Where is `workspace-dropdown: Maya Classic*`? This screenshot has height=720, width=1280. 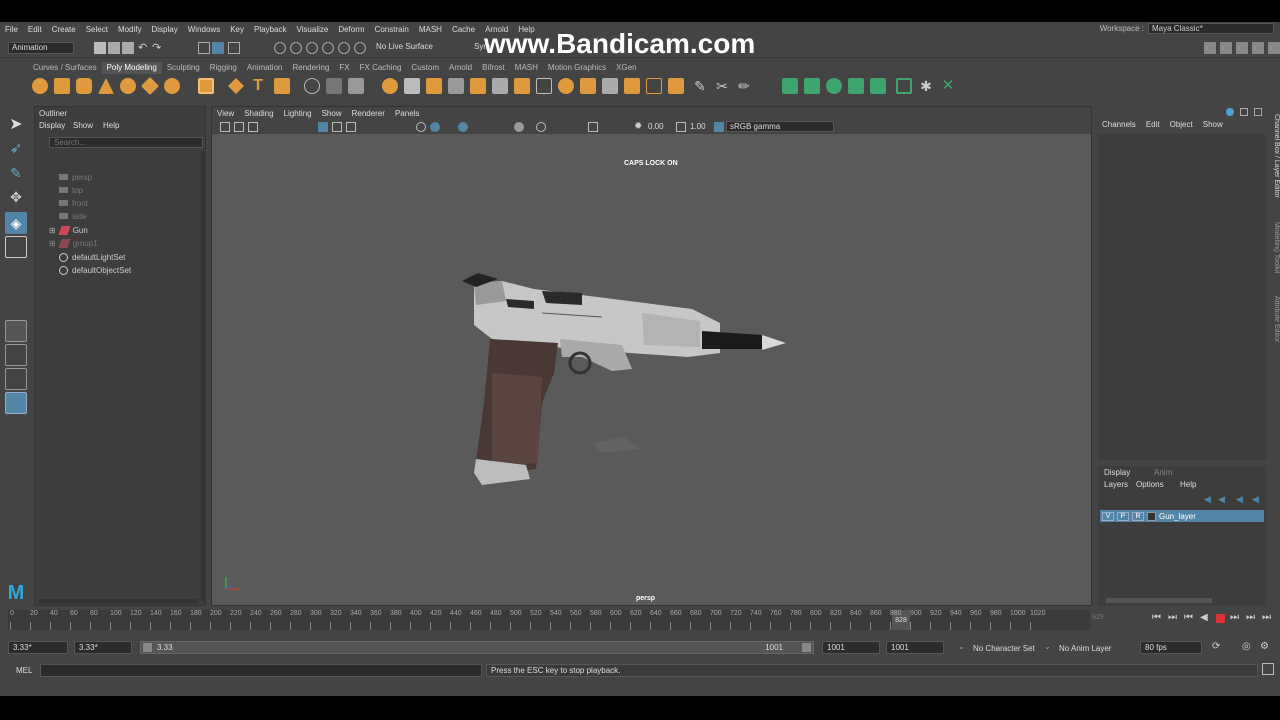
workspace-dropdown: Maya Classic* is located at coordinates (1211, 28).